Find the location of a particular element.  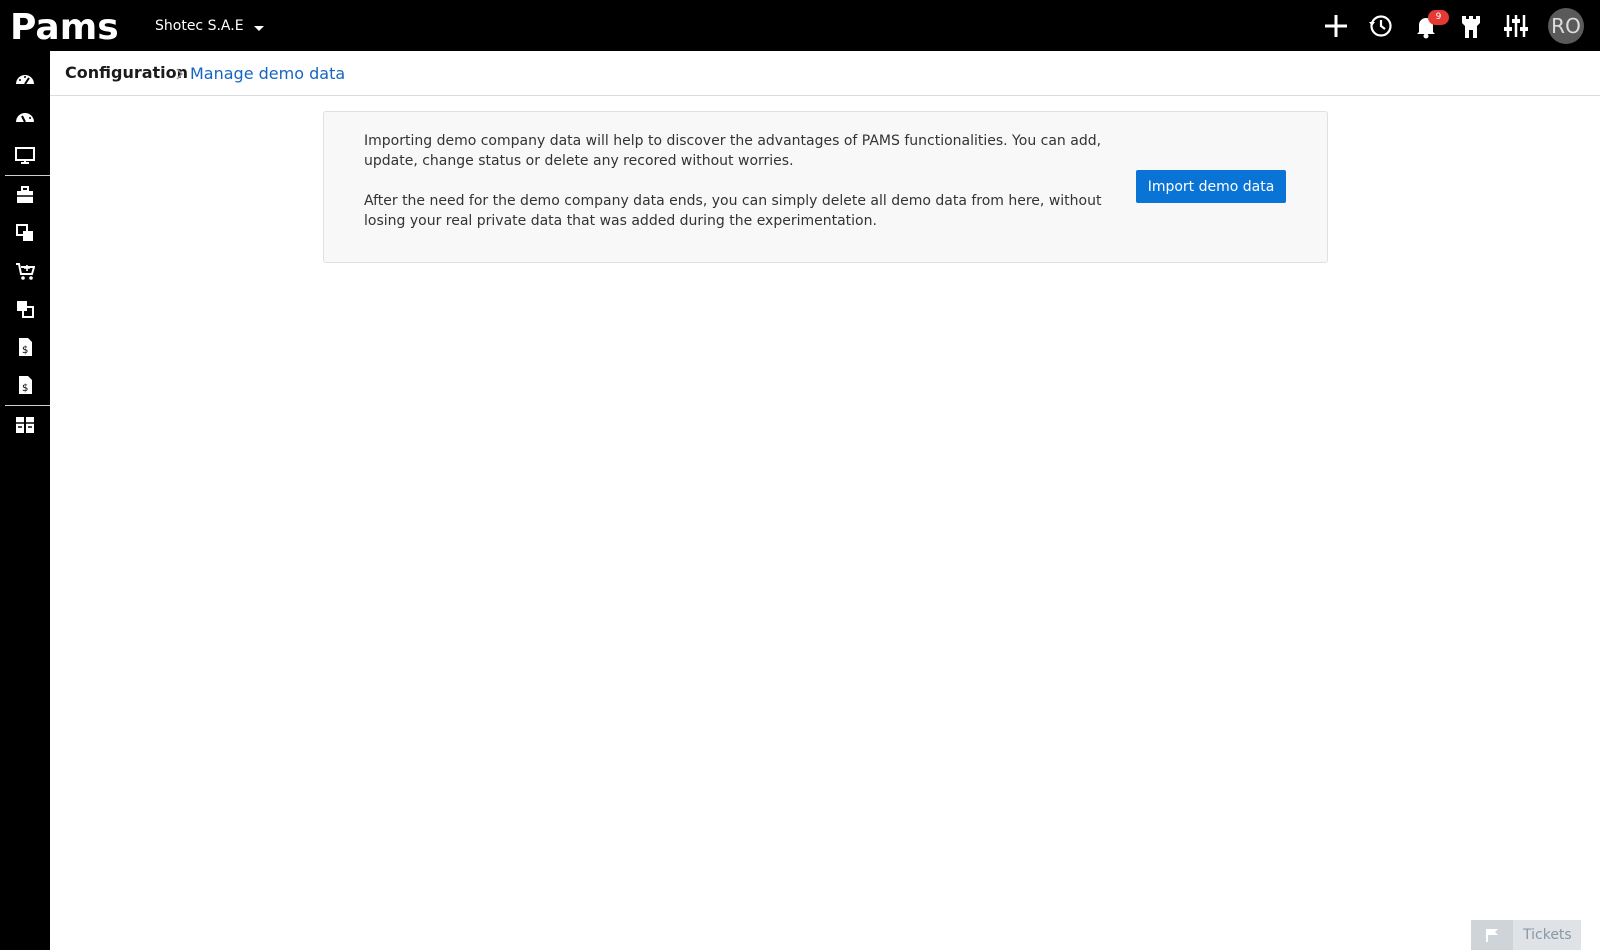

chevron-right-icon is located at coordinates (180, 74).